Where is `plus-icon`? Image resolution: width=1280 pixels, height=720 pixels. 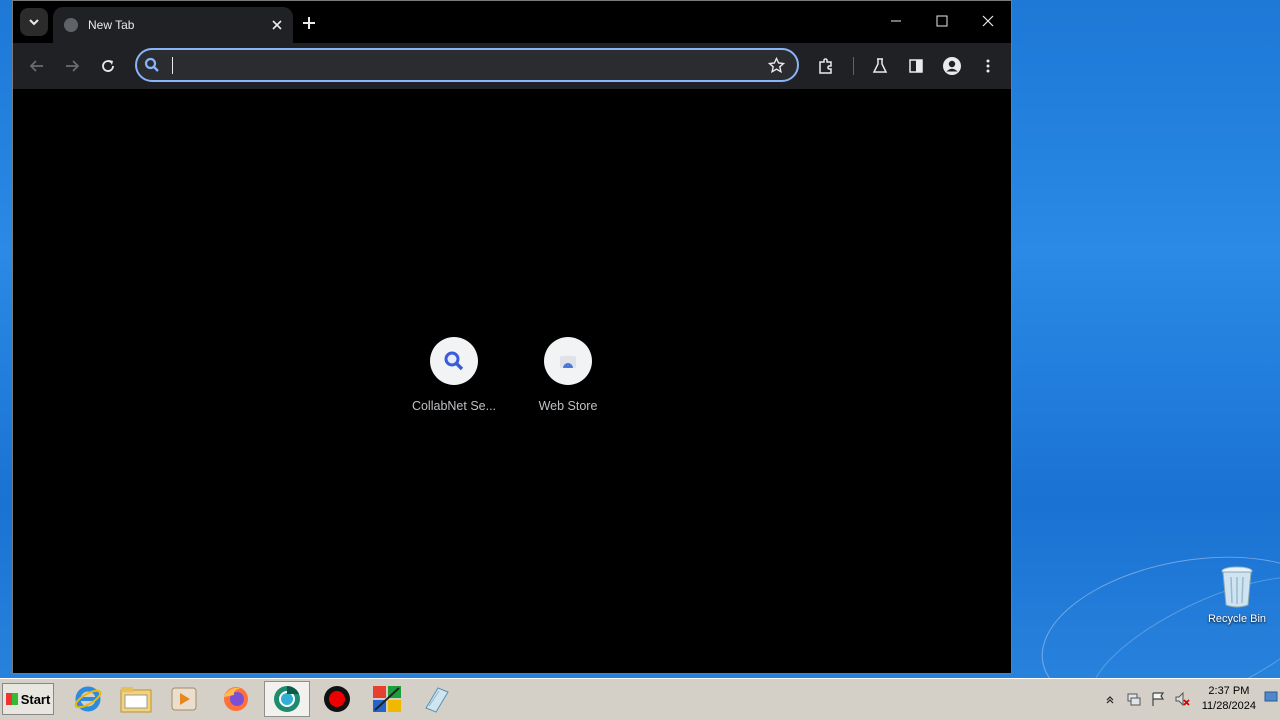 plus-icon is located at coordinates (309, 23).